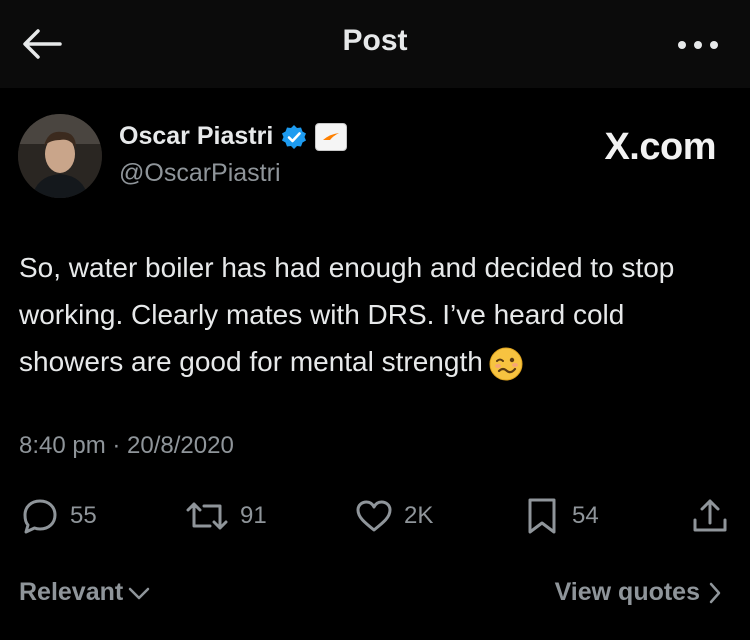 This screenshot has width=750, height=640. I want to click on action-bar: 55 91 2K 54, so click(375, 516).